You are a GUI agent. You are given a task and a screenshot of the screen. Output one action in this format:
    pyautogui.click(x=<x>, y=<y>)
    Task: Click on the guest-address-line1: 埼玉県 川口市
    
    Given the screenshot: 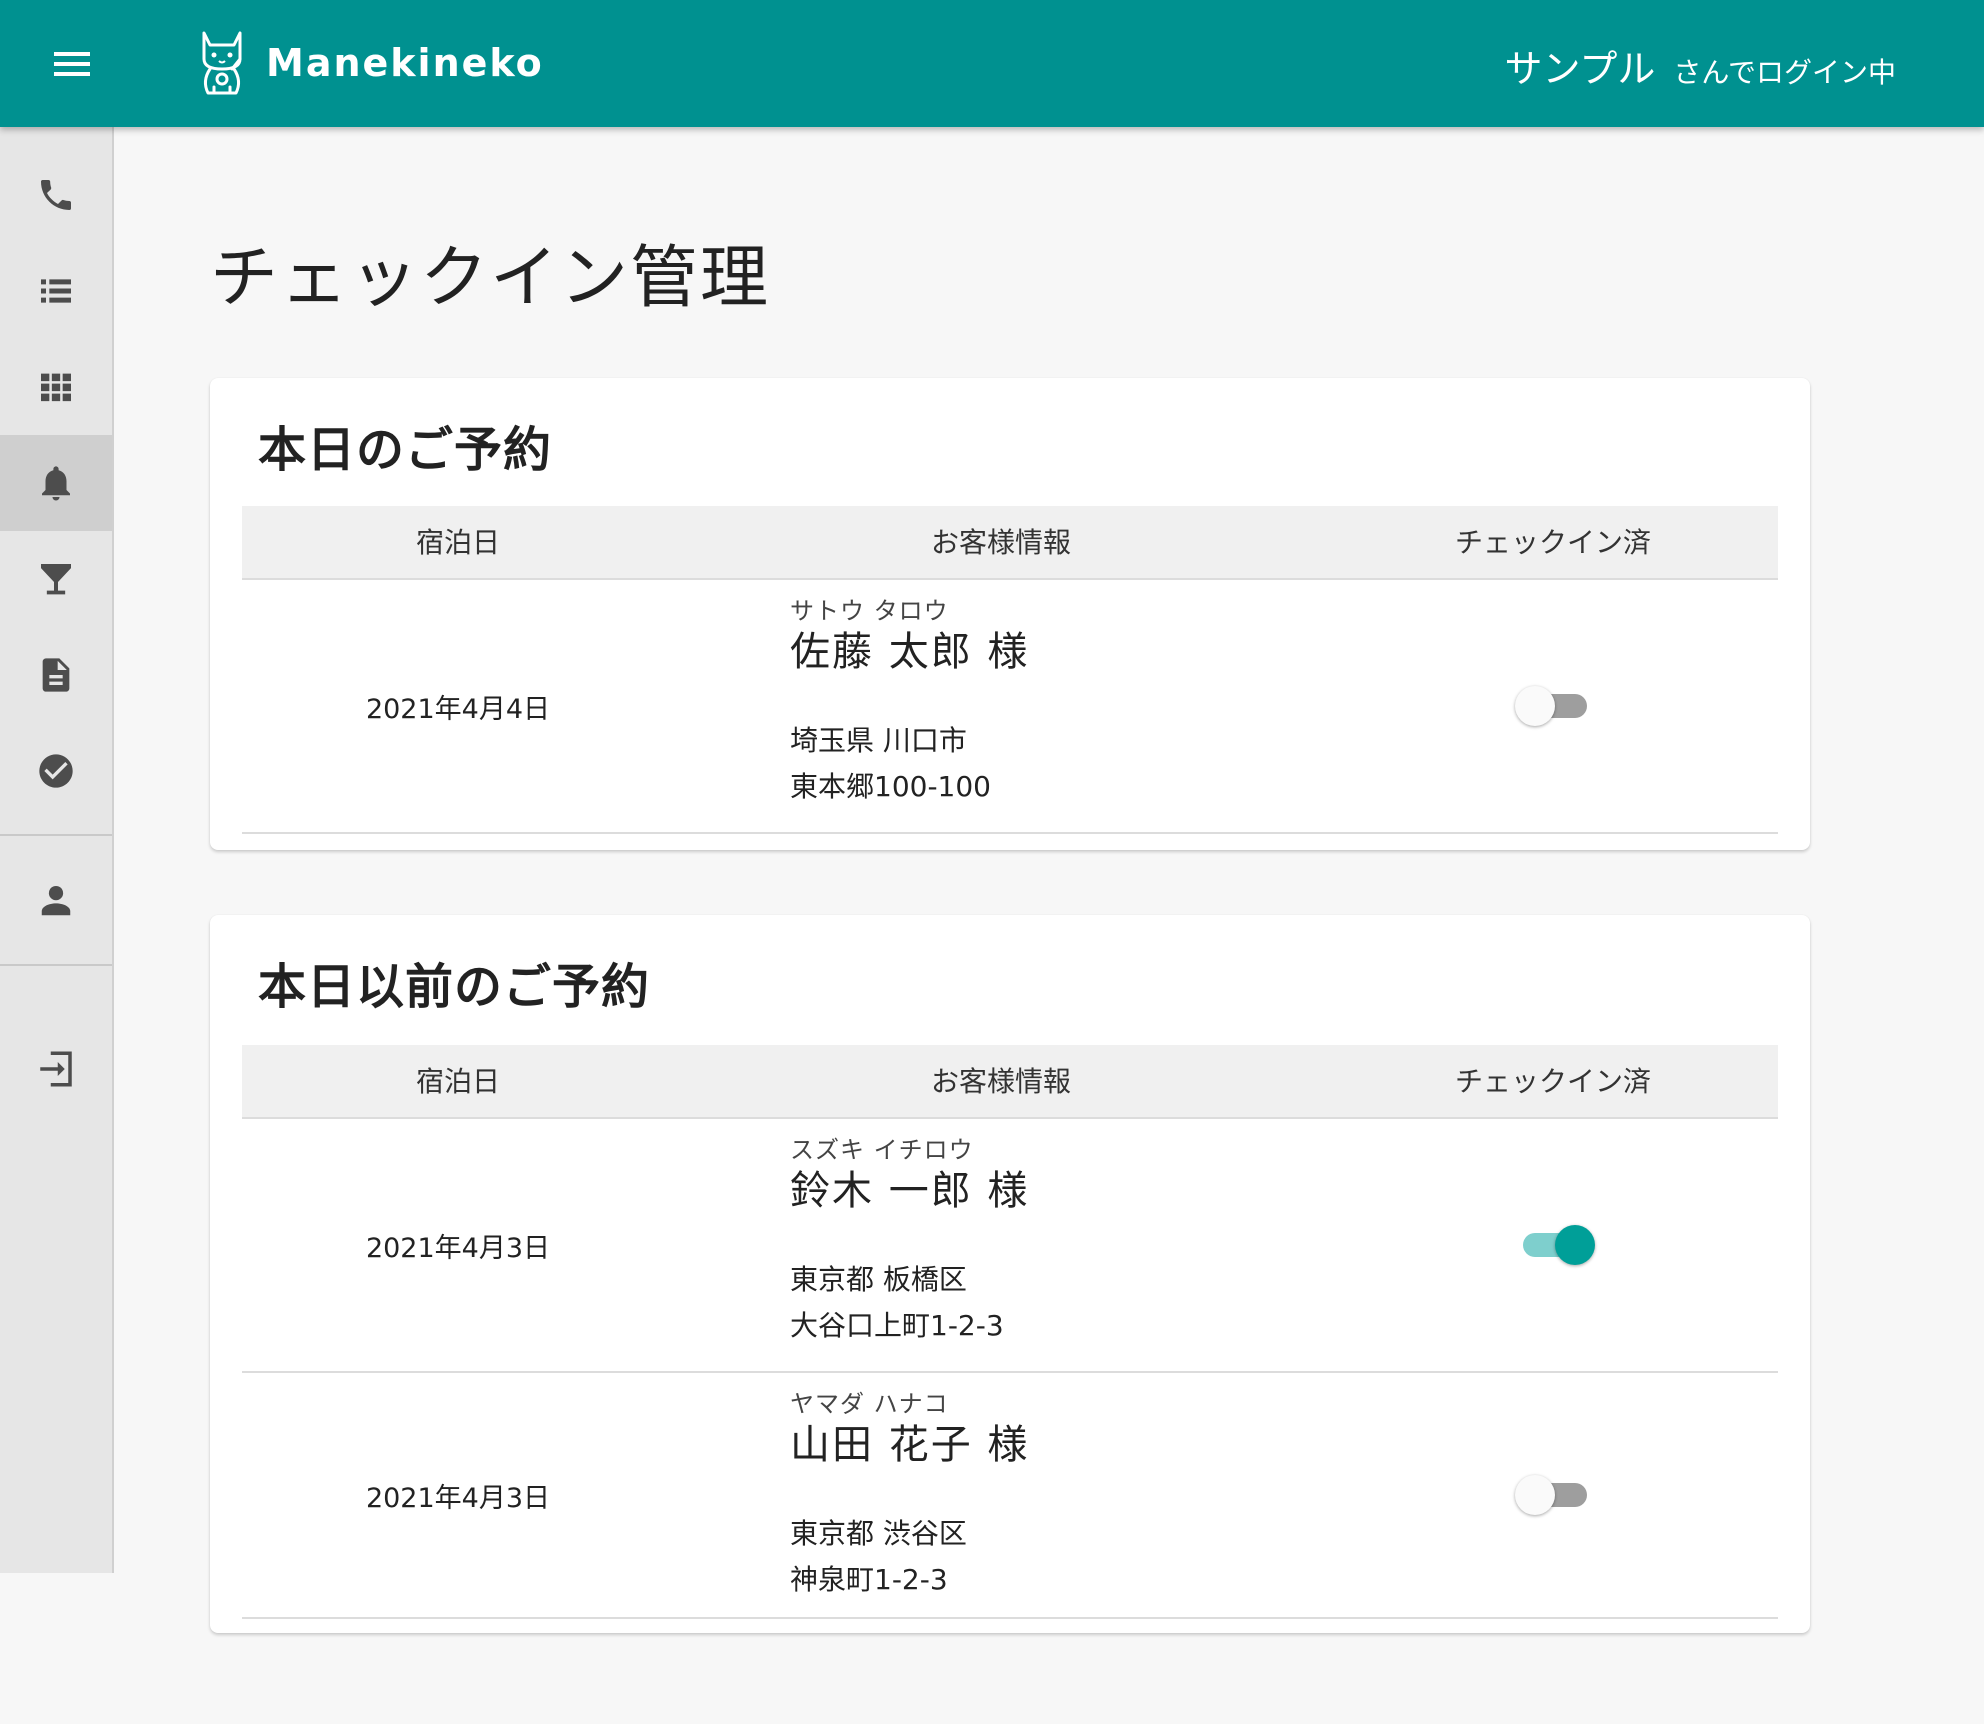 What is the action you would take?
    pyautogui.click(x=878, y=740)
    